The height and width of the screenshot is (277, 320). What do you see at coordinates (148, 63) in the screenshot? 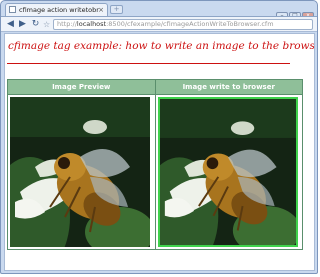
I see `title-divider` at bounding box center [148, 63].